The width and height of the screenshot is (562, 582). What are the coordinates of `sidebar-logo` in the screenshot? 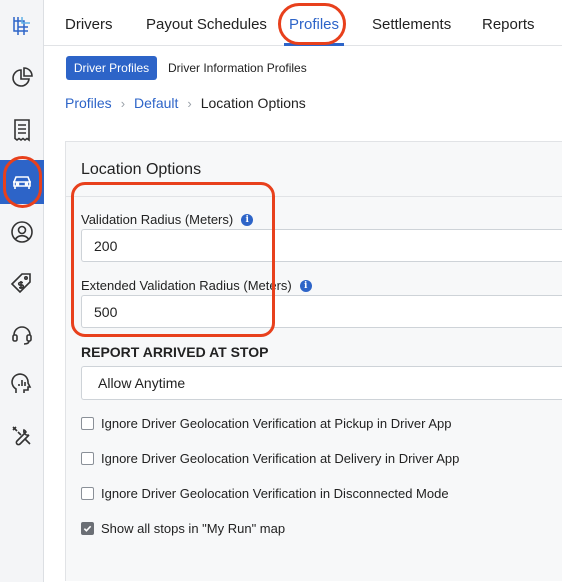 It's located at (22, 26).